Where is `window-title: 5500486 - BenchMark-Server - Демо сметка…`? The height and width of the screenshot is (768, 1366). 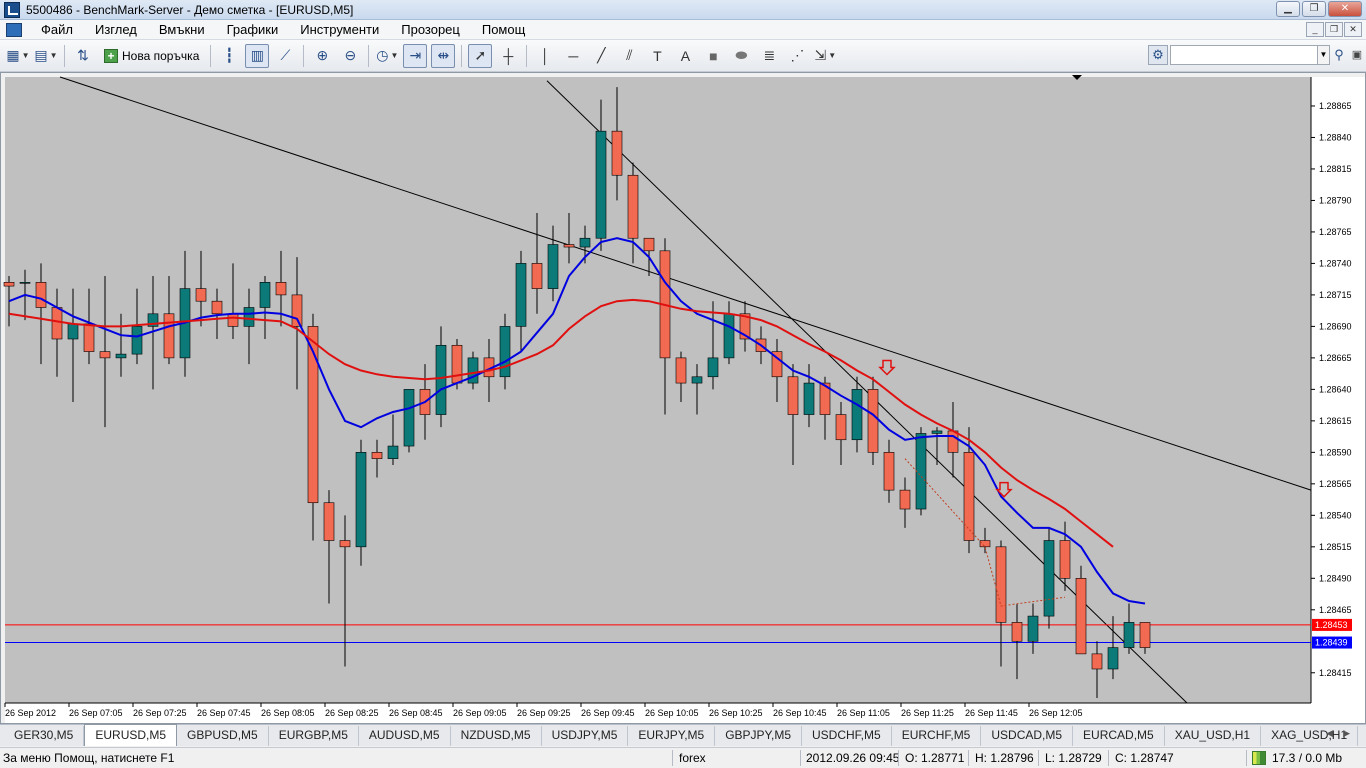
window-title: 5500486 - BenchMark-Server - Демо сметка… is located at coordinates (190, 9).